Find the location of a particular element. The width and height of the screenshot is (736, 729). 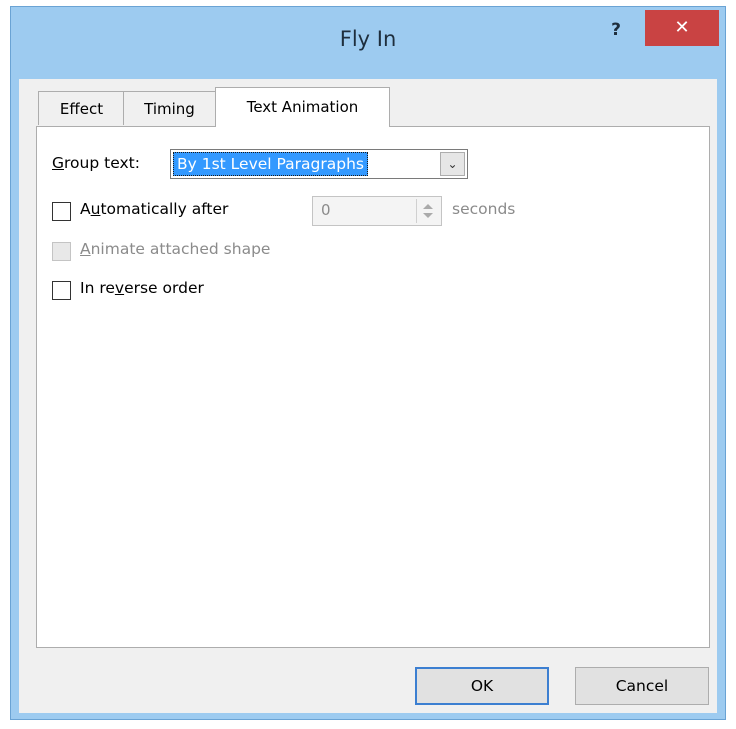

tab-timing: Timing is located at coordinates (169, 108).